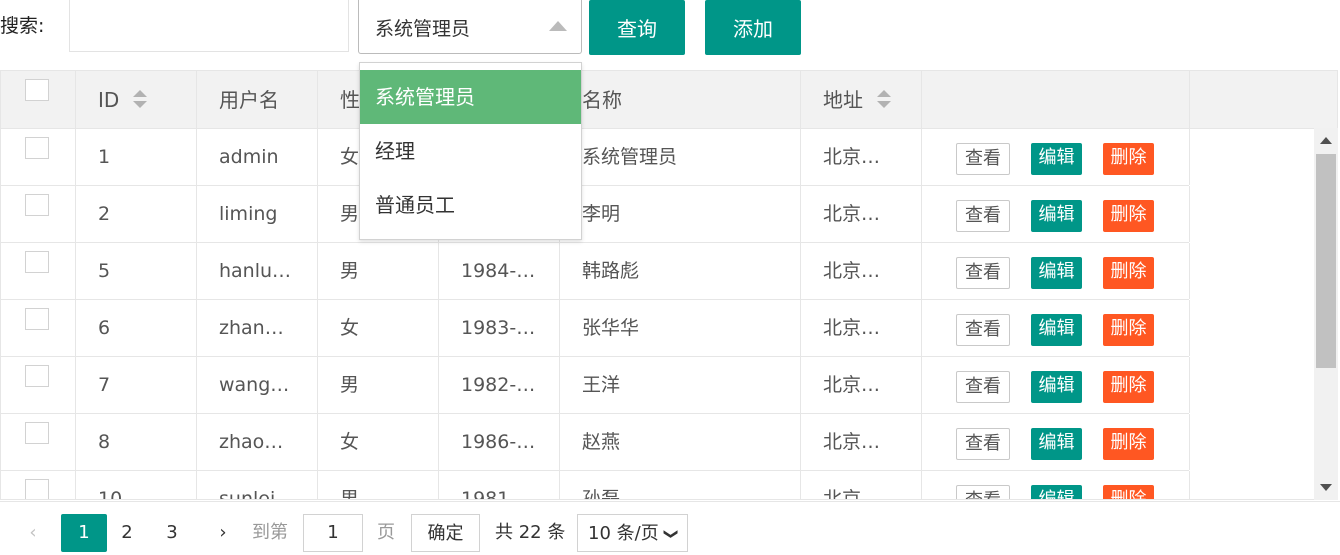  What do you see at coordinates (127, 533) in the screenshot?
I see `page-2-button: 2` at bounding box center [127, 533].